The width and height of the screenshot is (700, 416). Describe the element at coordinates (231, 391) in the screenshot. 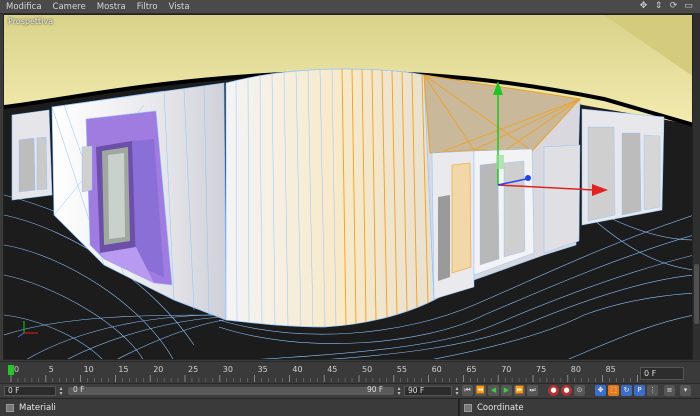

I see `preview-range-bar` at that location.